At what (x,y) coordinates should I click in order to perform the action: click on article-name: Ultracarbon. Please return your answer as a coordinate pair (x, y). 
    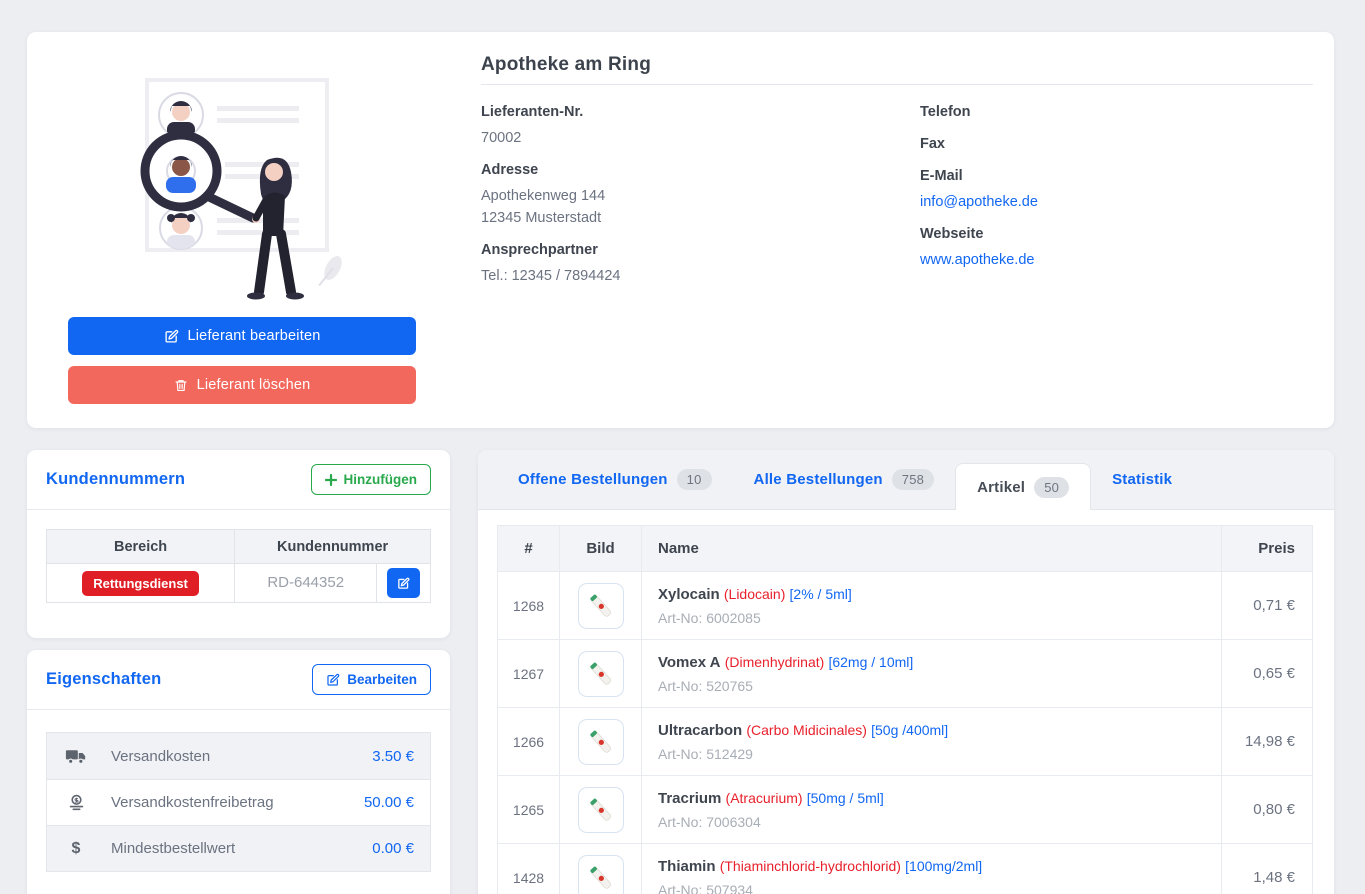
    Looking at the image, I should click on (700, 730).